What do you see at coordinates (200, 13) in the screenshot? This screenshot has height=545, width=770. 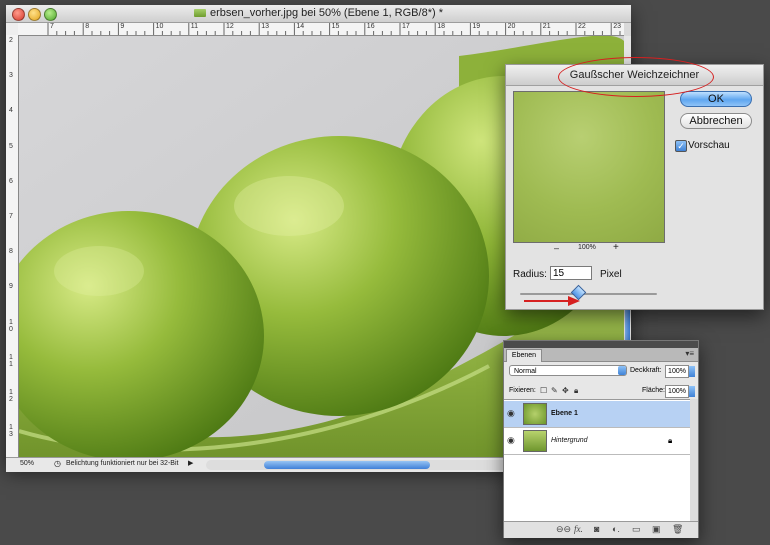 I see `image-file-icon` at bounding box center [200, 13].